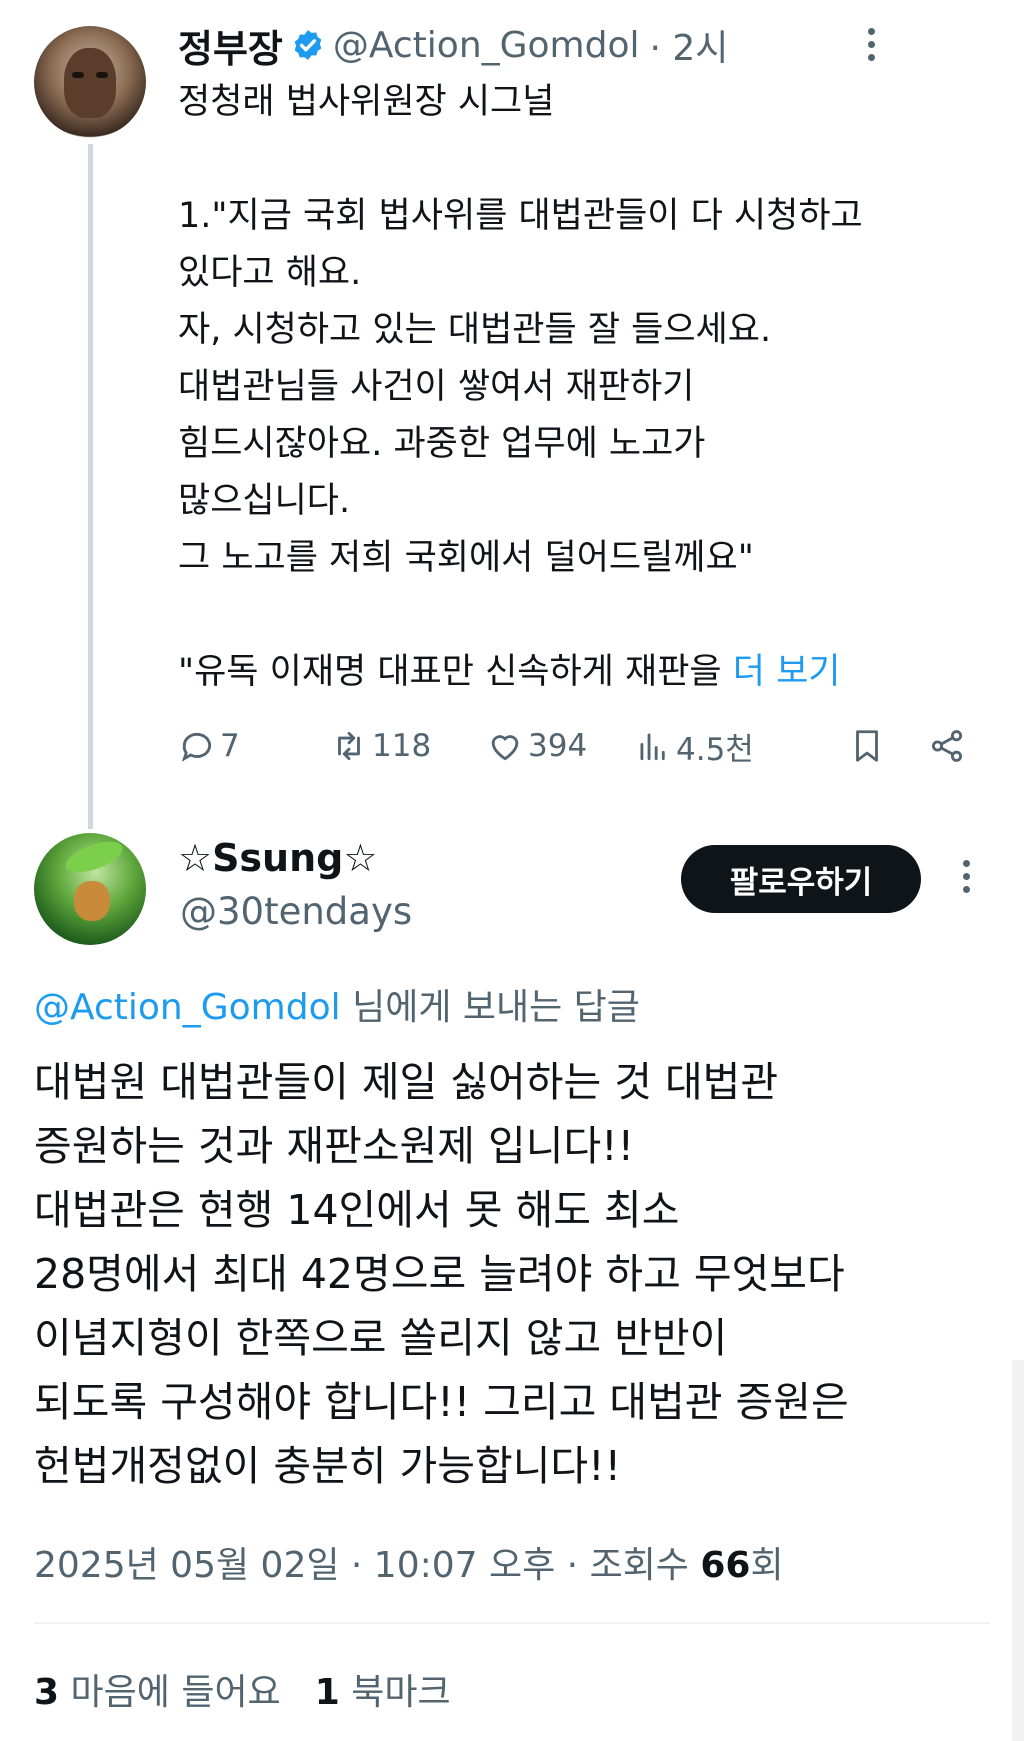  I want to click on share-icon, so click(947, 746).